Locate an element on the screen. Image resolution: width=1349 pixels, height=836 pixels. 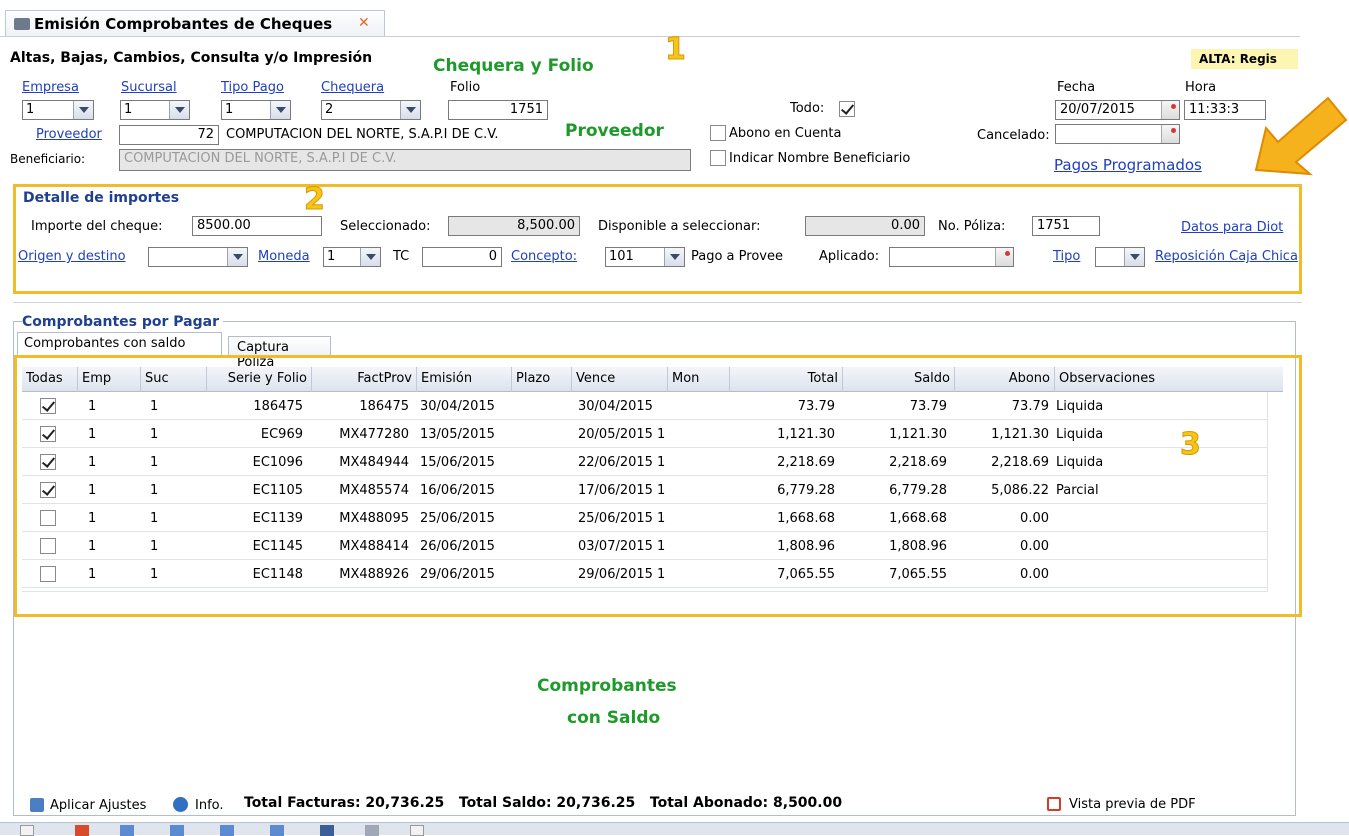
detalle-panel is located at coordinates (657, 239).